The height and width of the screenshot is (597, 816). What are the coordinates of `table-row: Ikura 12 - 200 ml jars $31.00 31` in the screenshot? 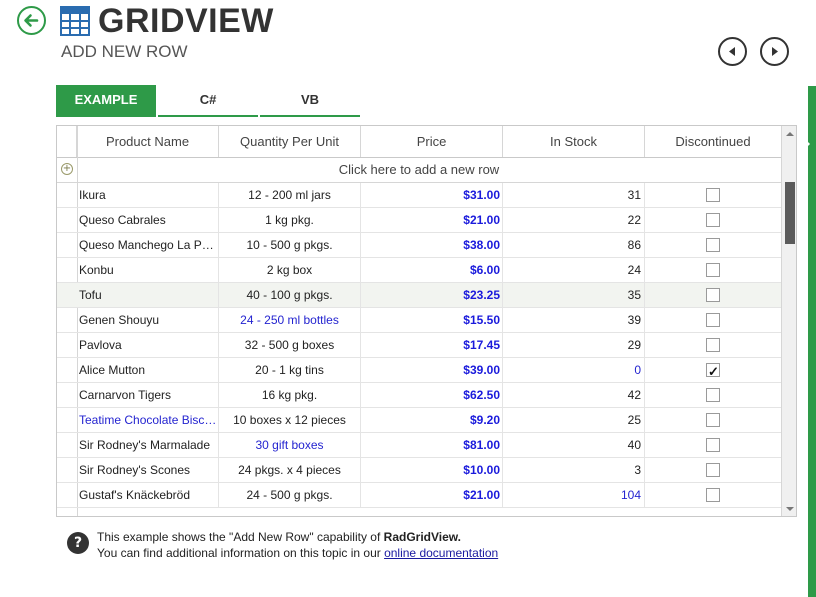 It's located at (419, 195).